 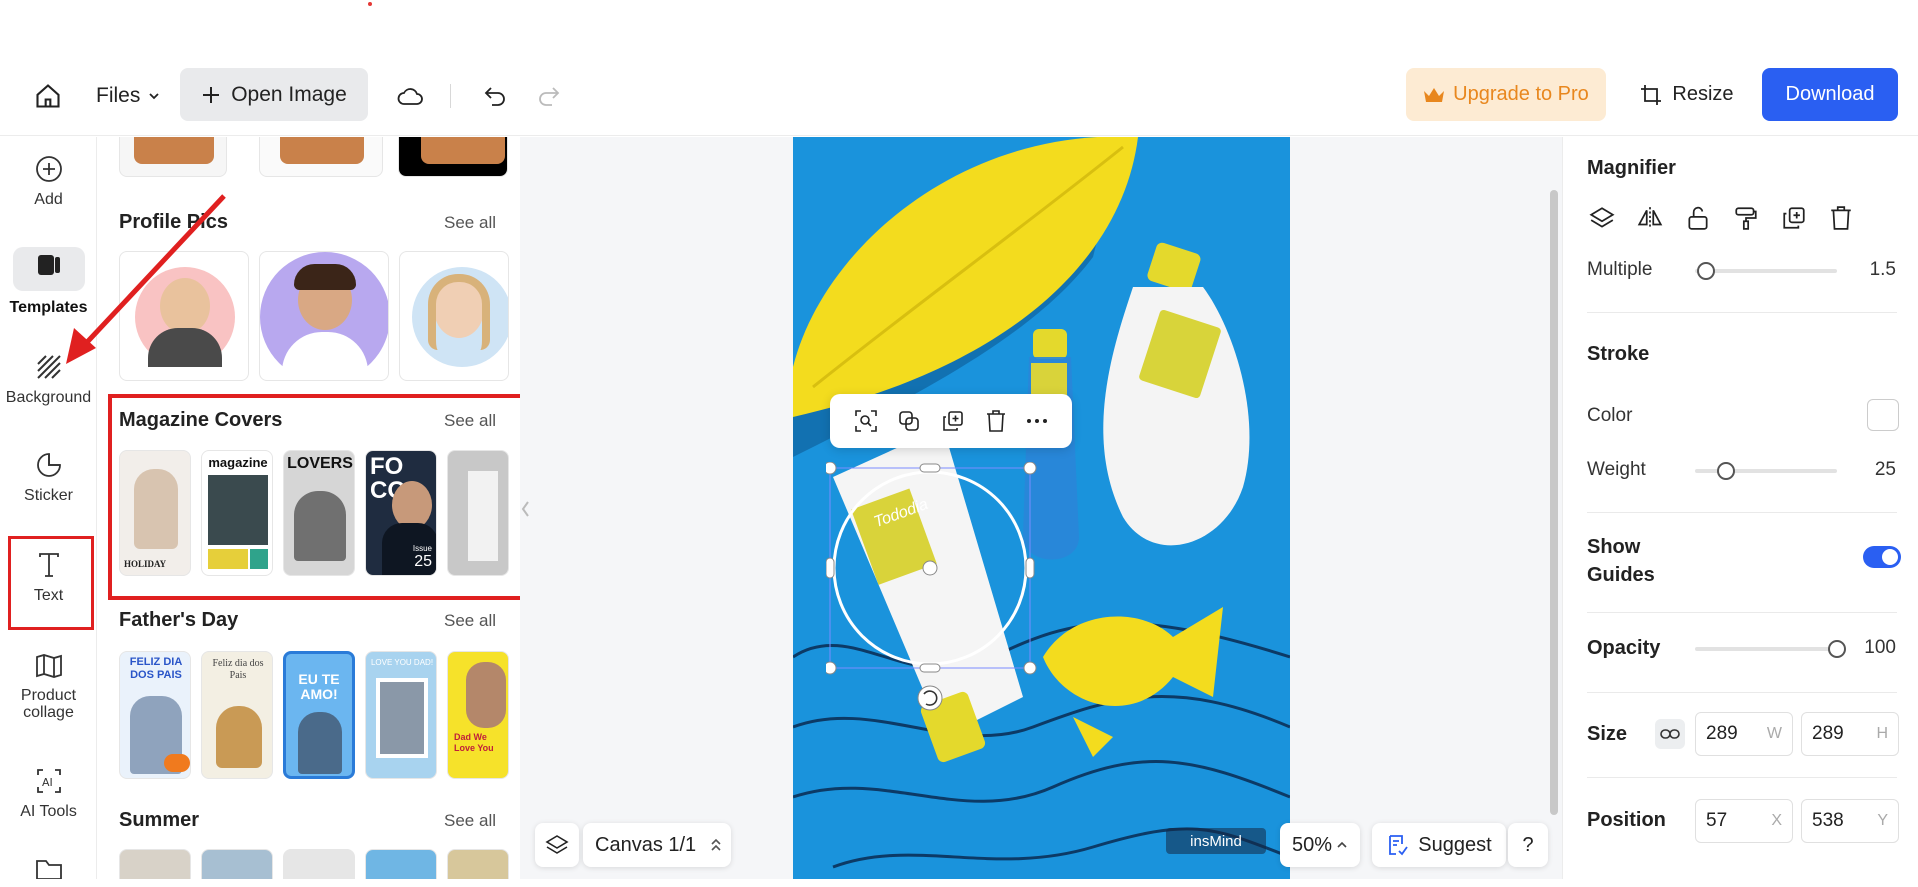 What do you see at coordinates (1830, 94) in the screenshot?
I see `download-button: Download` at bounding box center [1830, 94].